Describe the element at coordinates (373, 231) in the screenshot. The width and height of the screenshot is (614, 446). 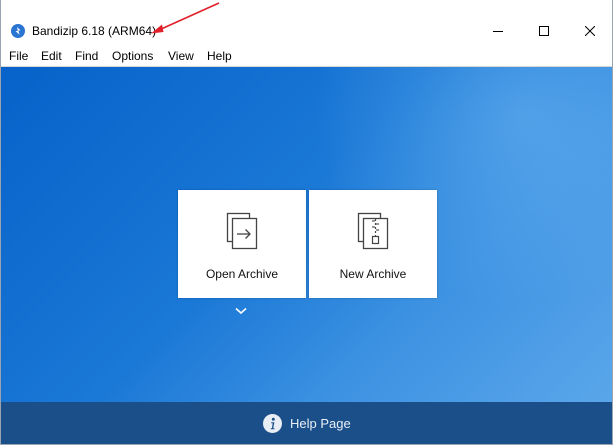
I see `new-archive-icon` at that location.